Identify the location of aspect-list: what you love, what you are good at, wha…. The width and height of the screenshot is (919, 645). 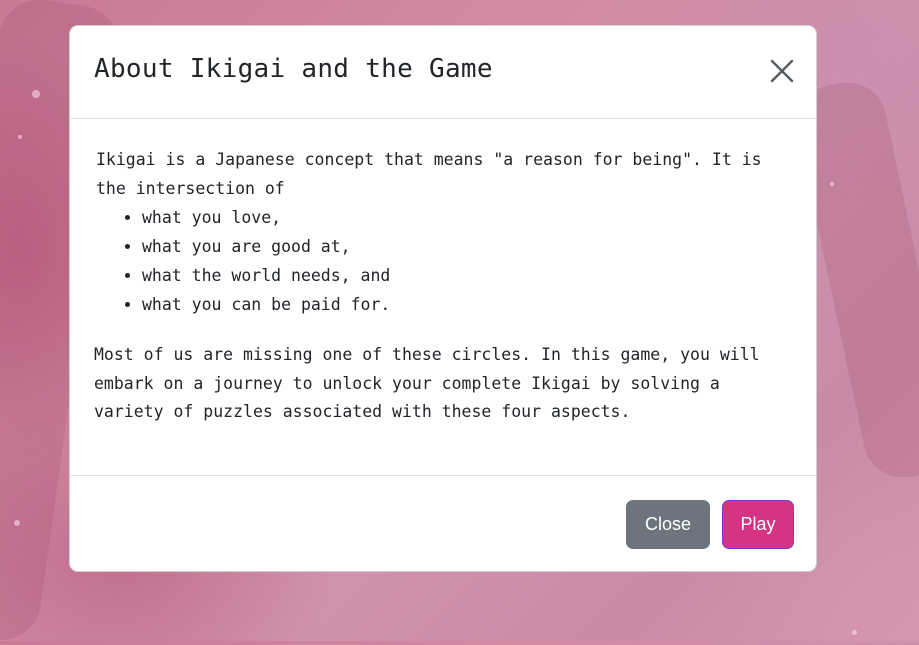
(443, 261).